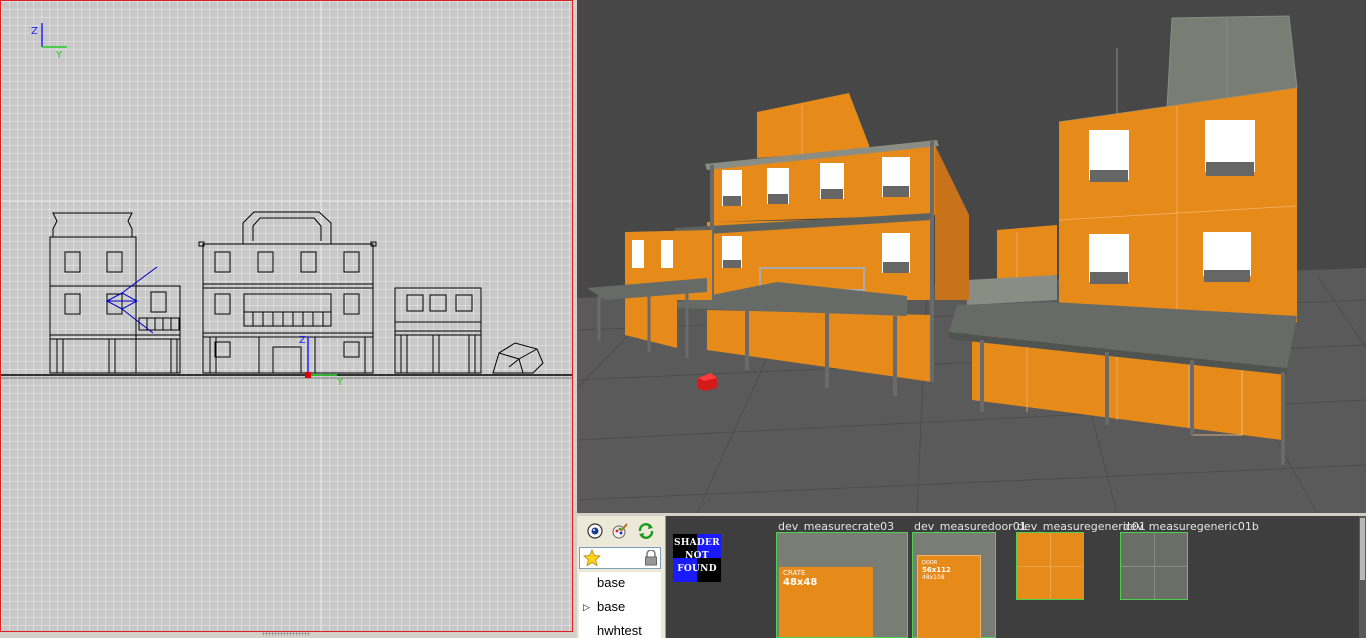  I want to click on texture-tile-measuregeneric01b, so click(1154, 566).